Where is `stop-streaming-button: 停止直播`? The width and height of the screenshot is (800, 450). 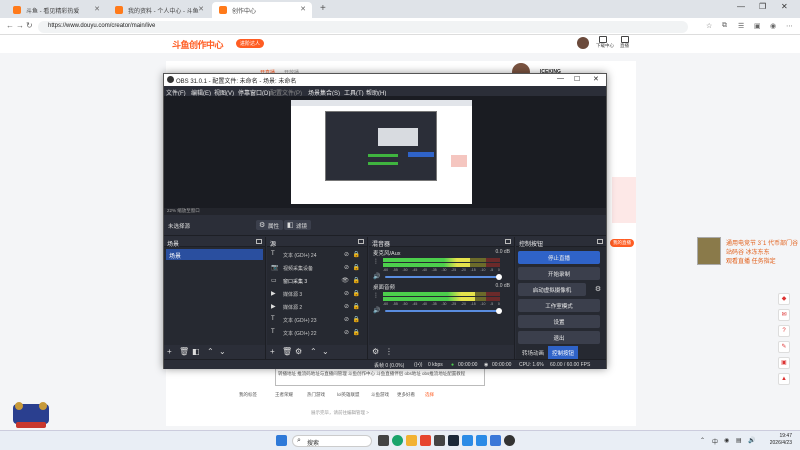 stop-streaming-button: 停止直播 is located at coordinates (559, 257).